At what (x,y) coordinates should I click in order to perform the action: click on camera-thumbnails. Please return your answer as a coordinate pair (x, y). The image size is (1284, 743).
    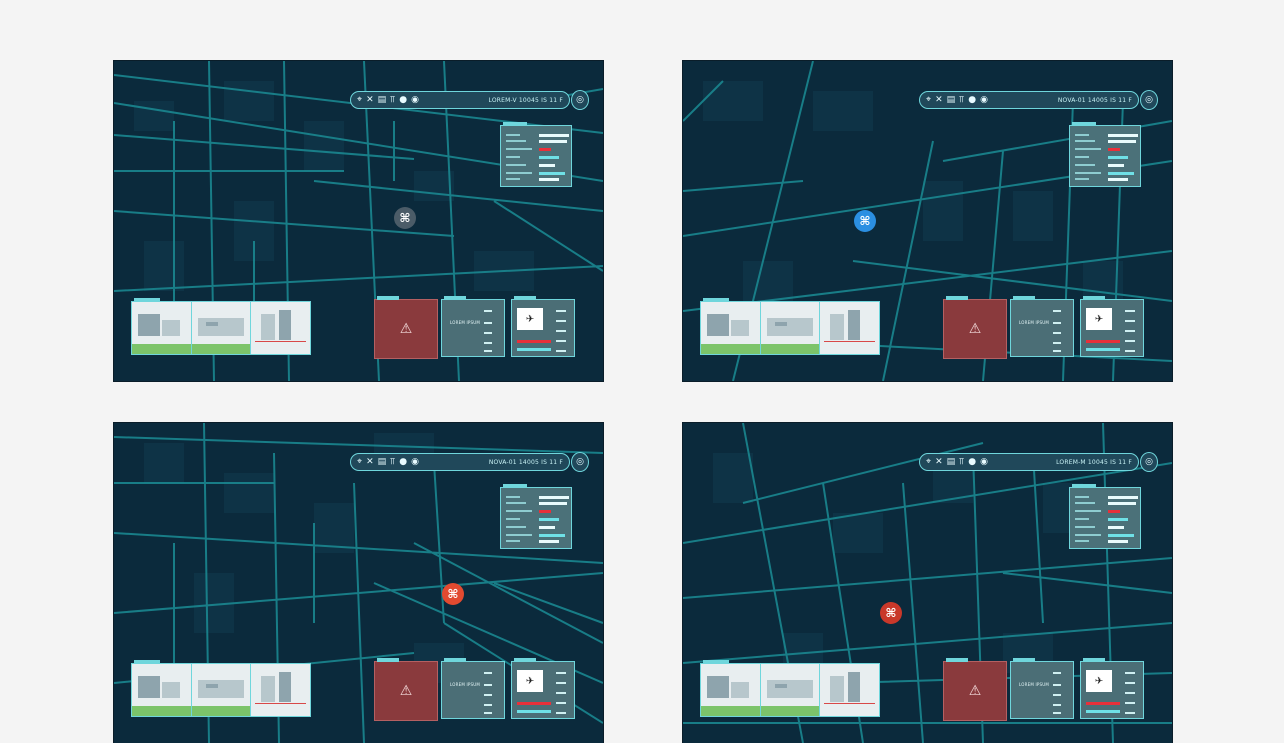
    Looking at the image, I should click on (790, 688).